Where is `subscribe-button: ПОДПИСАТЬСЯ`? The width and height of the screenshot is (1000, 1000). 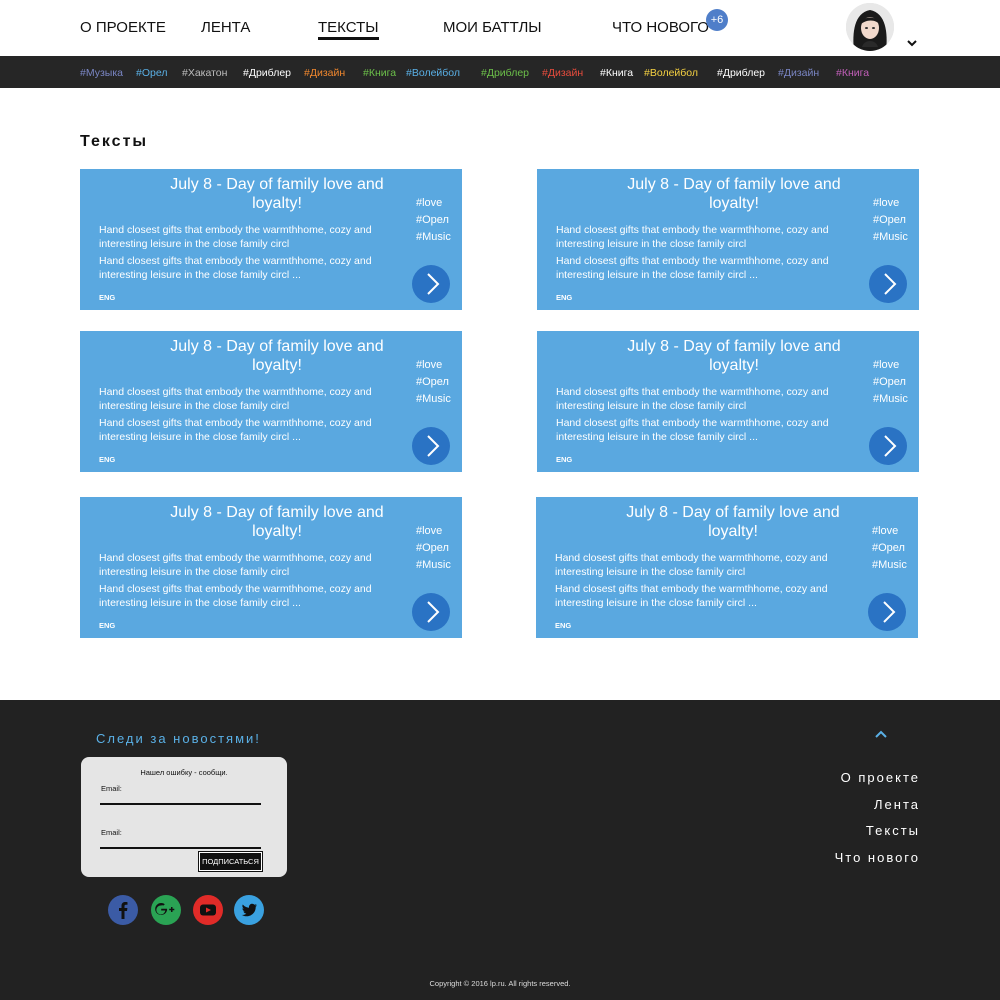 subscribe-button: ПОДПИСАТЬСЯ is located at coordinates (230, 861).